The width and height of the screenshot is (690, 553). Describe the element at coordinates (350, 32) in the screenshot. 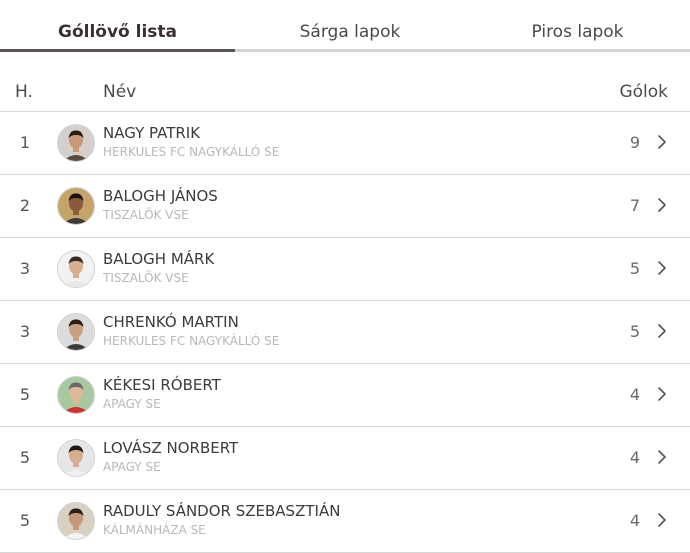

I see `tab-label: Sárga lapok` at that location.